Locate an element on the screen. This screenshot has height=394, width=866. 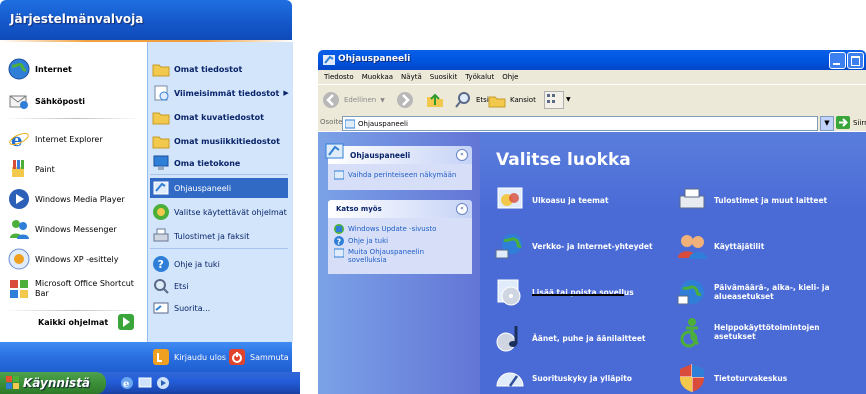
back-arrow-icon is located at coordinates (331, 100).